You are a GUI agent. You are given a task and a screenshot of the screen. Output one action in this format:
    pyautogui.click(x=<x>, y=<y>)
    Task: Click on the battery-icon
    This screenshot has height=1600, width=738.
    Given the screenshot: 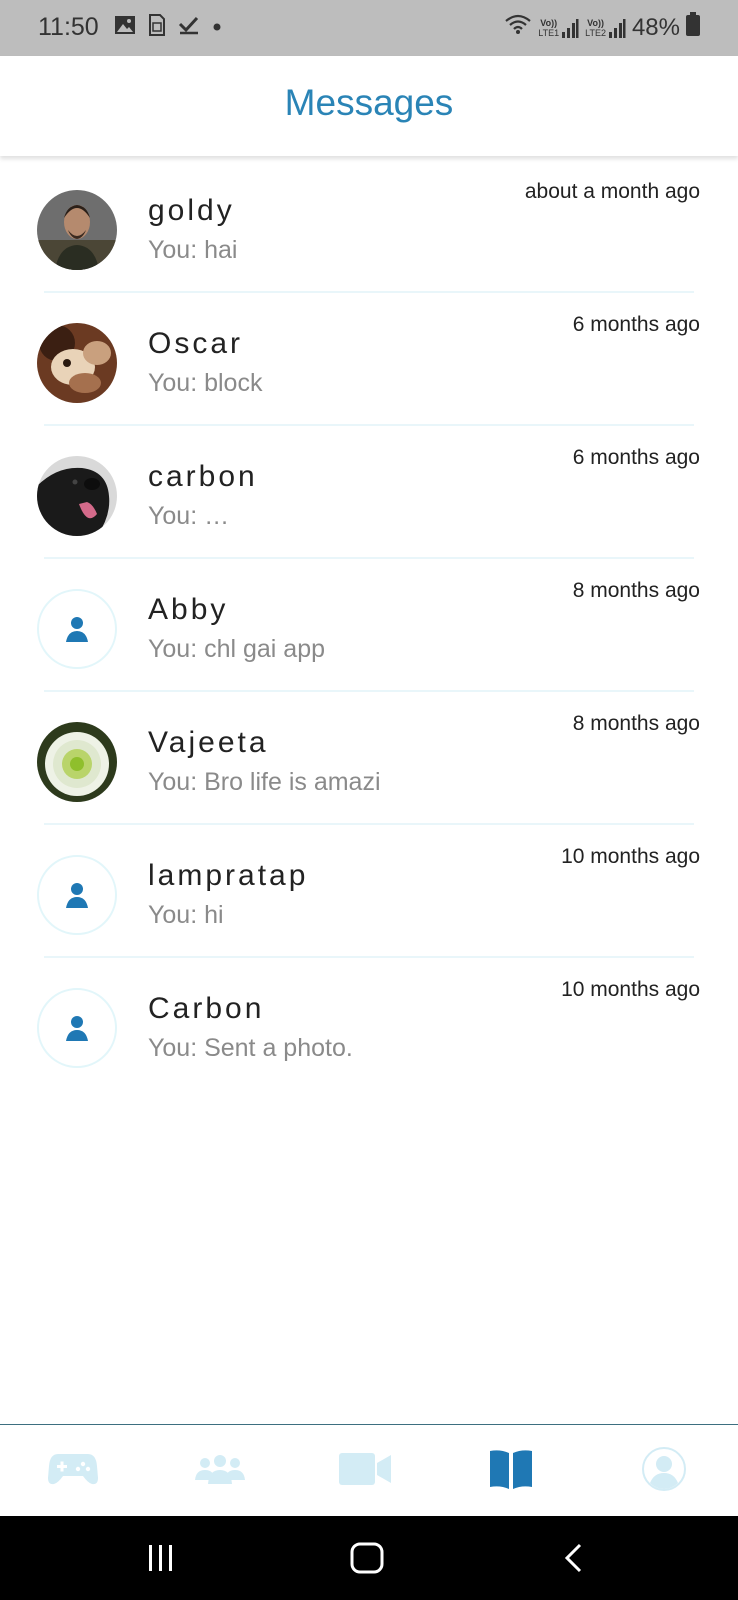 What is the action you would take?
    pyautogui.click(x=693, y=27)
    